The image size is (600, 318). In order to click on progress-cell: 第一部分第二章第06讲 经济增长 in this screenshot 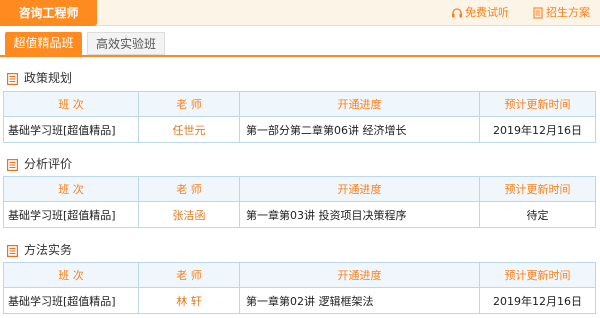, I will do `click(359, 129)`.